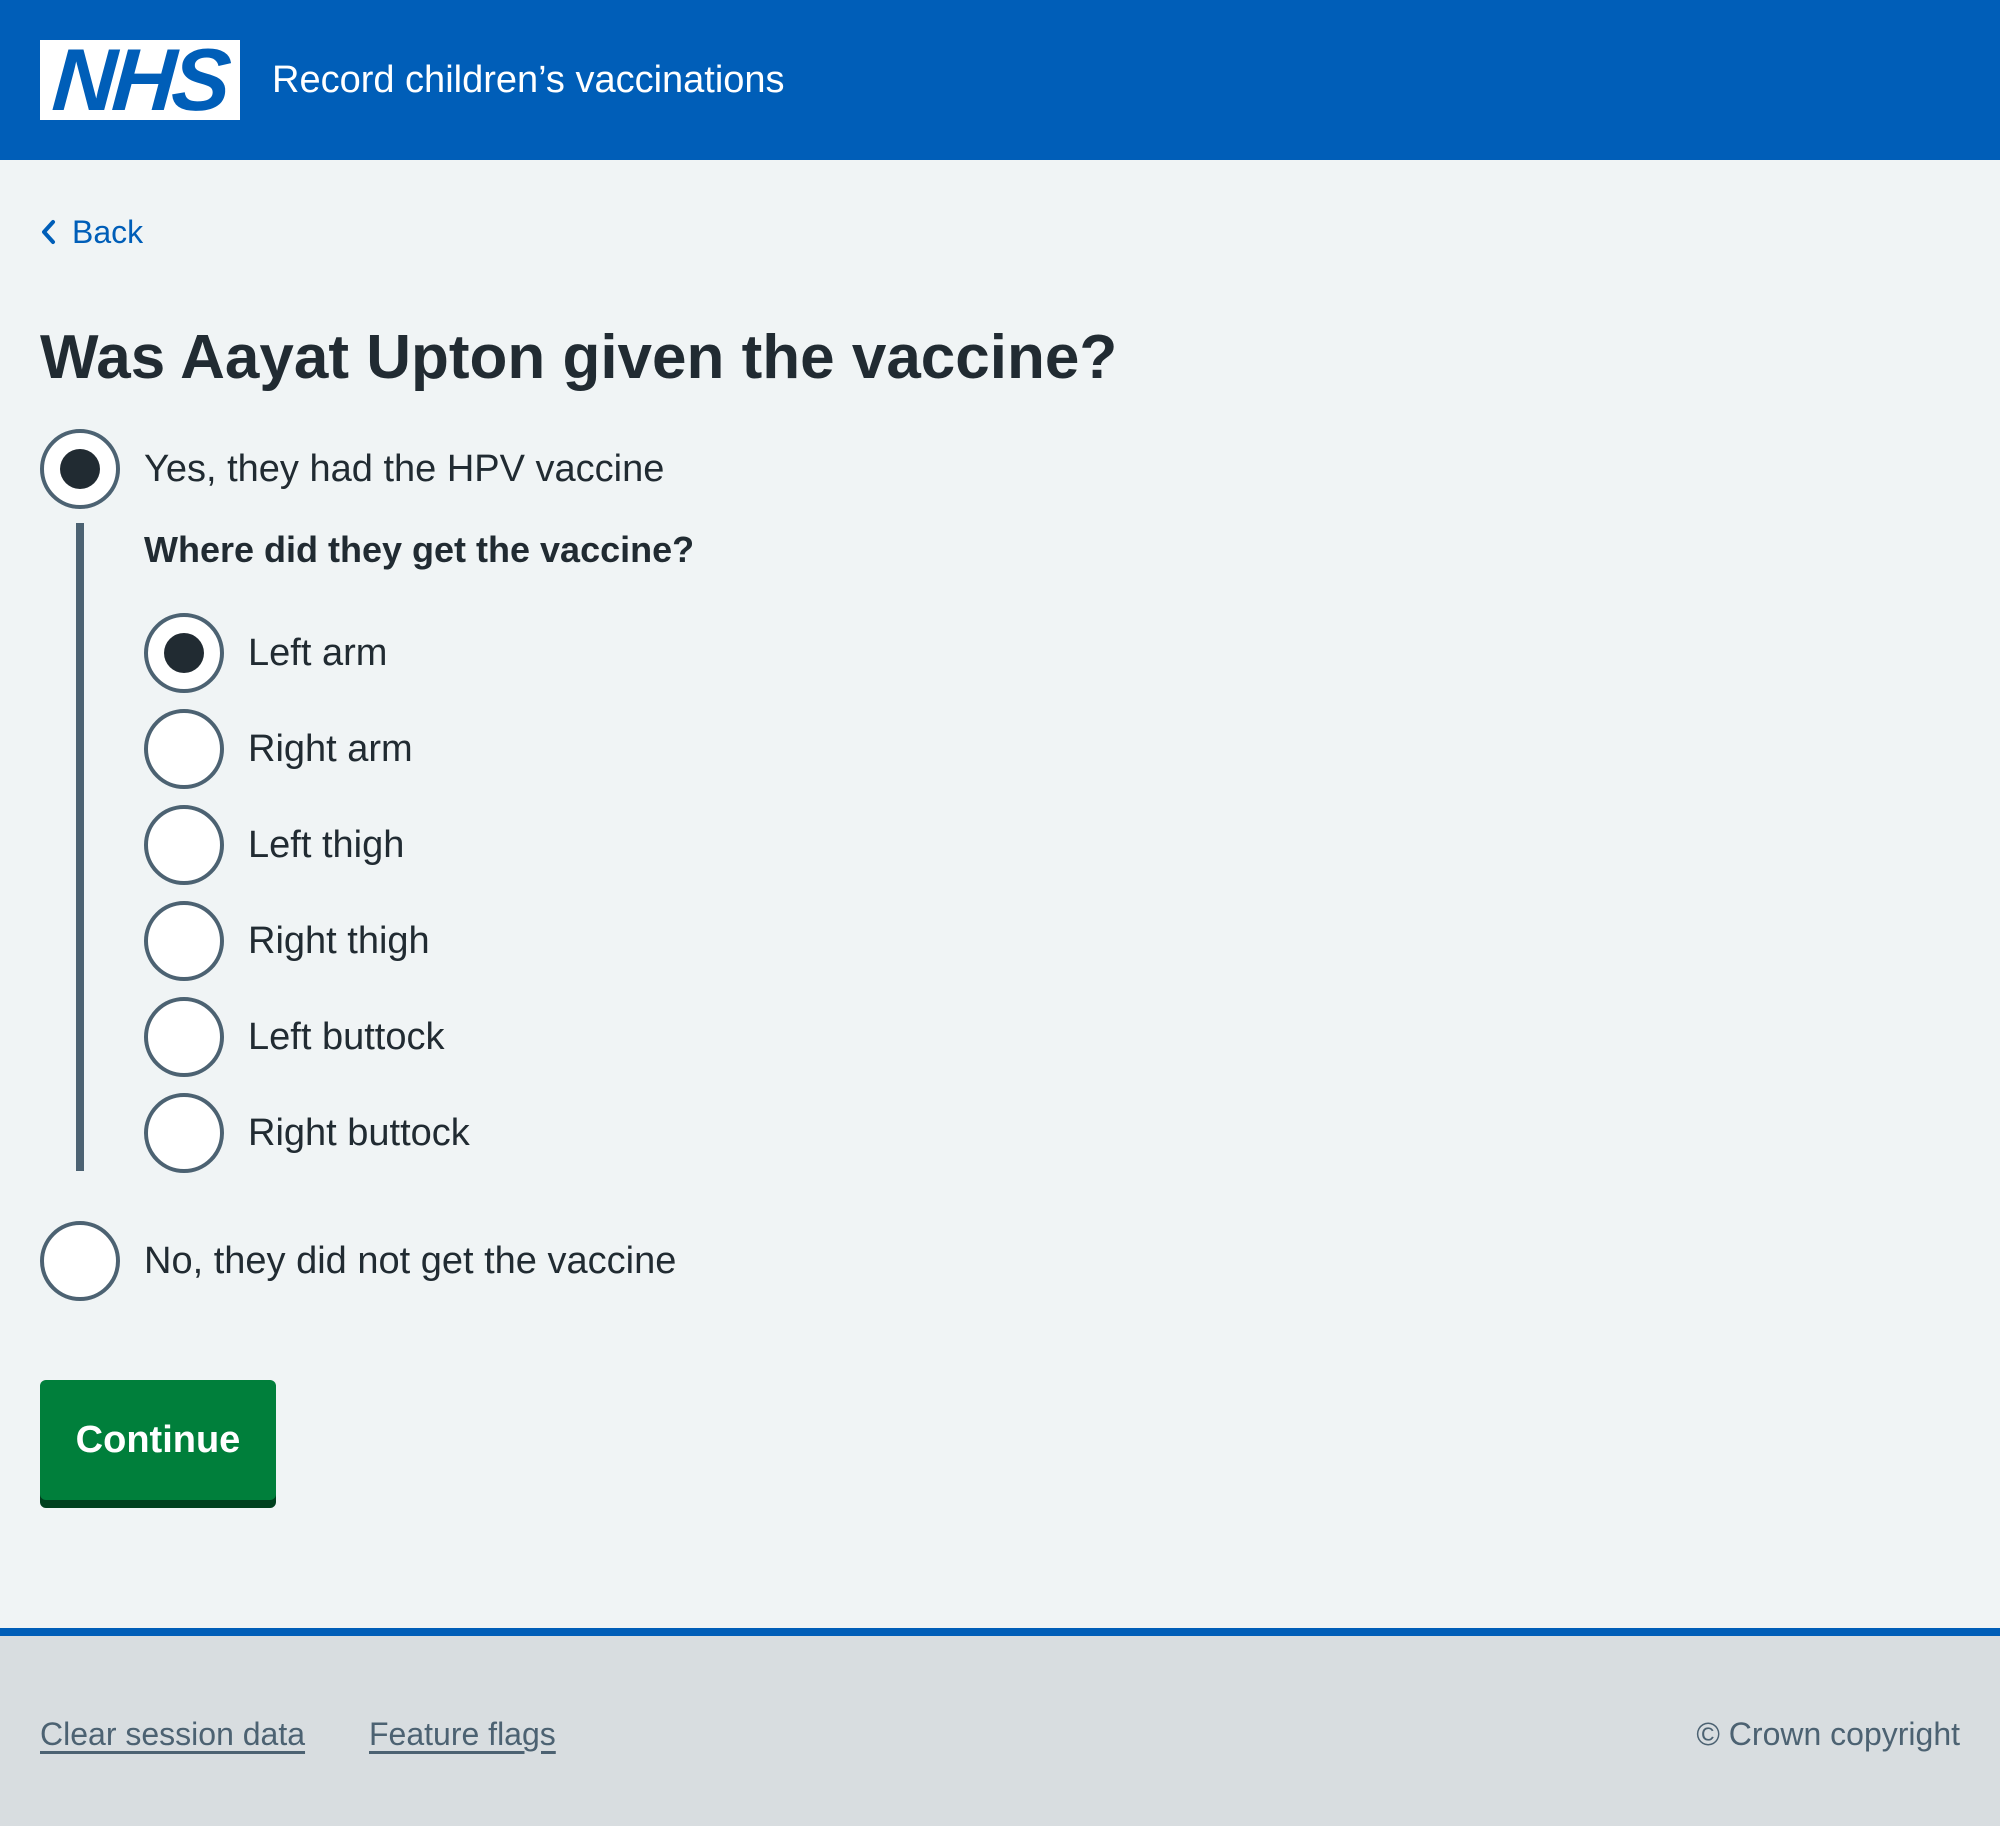 This screenshot has height=1826, width=2000. I want to click on radio-option-no: No, they did not get the vaccine, so click(358, 1261).